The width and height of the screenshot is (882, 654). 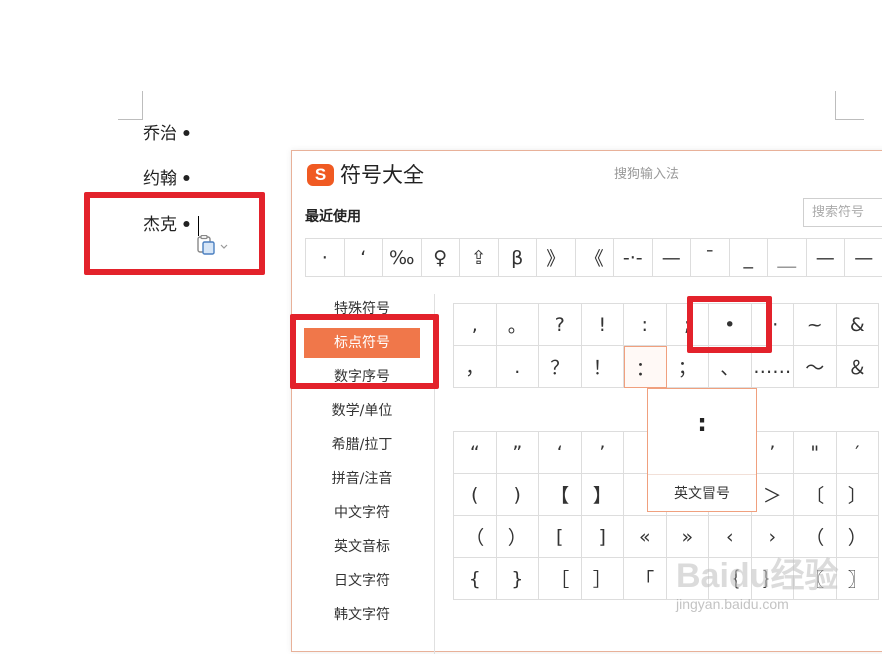 What do you see at coordinates (702, 423) in the screenshot?
I see `tooltip-symbol: :` at bounding box center [702, 423].